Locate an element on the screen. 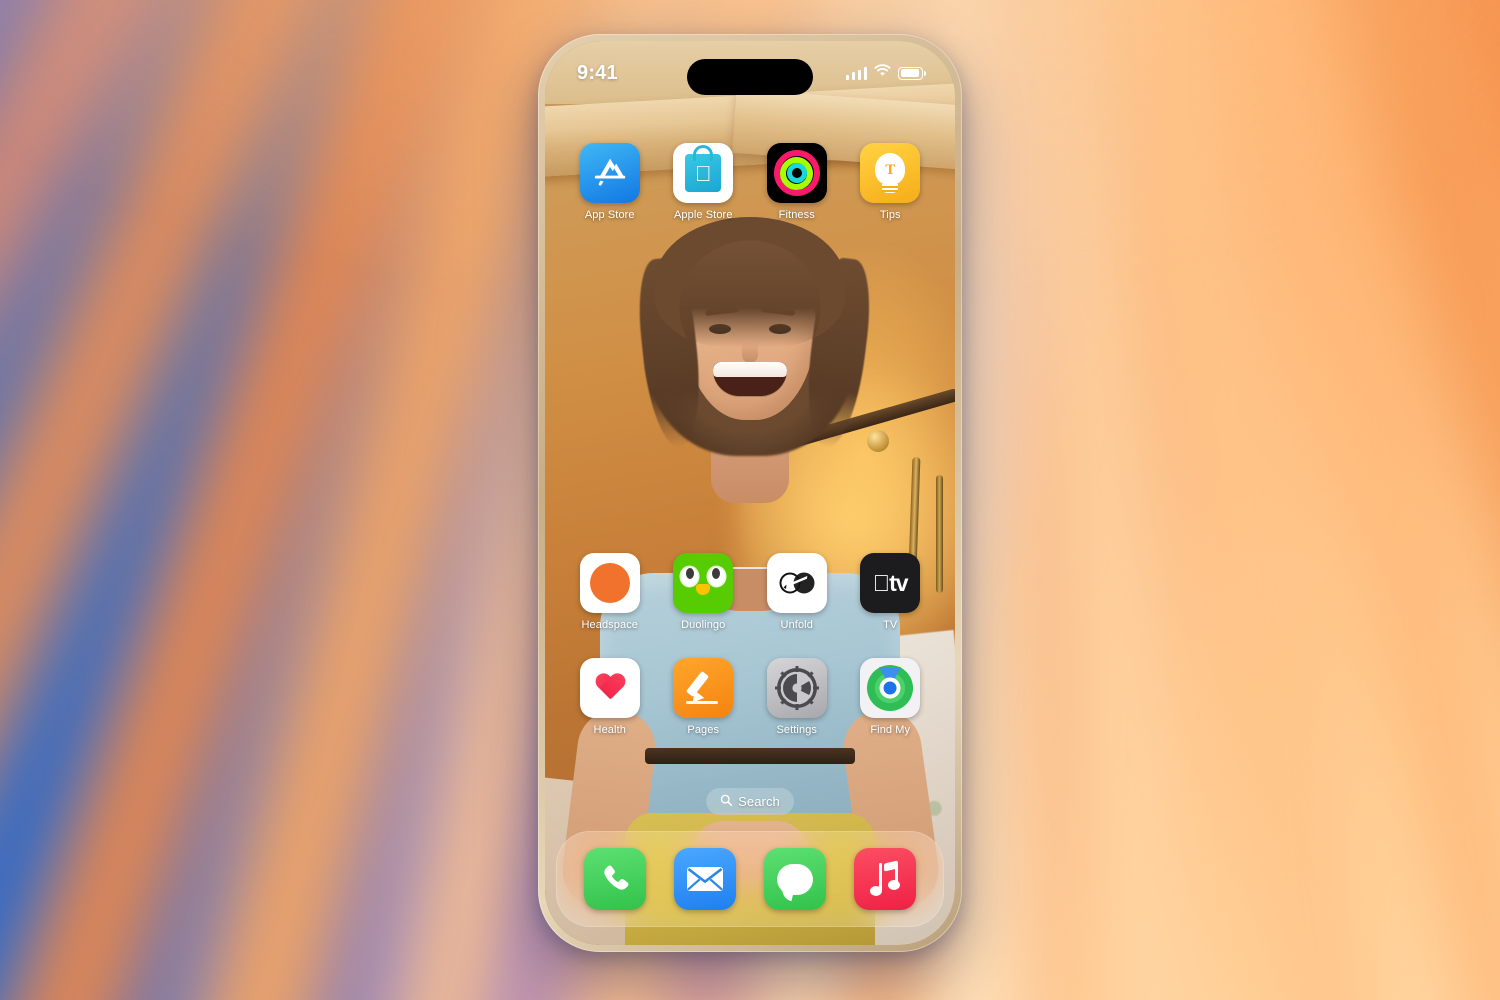 This screenshot has height=1000, width=1500. app-label: Unfold is located at coordinates (796, 625).